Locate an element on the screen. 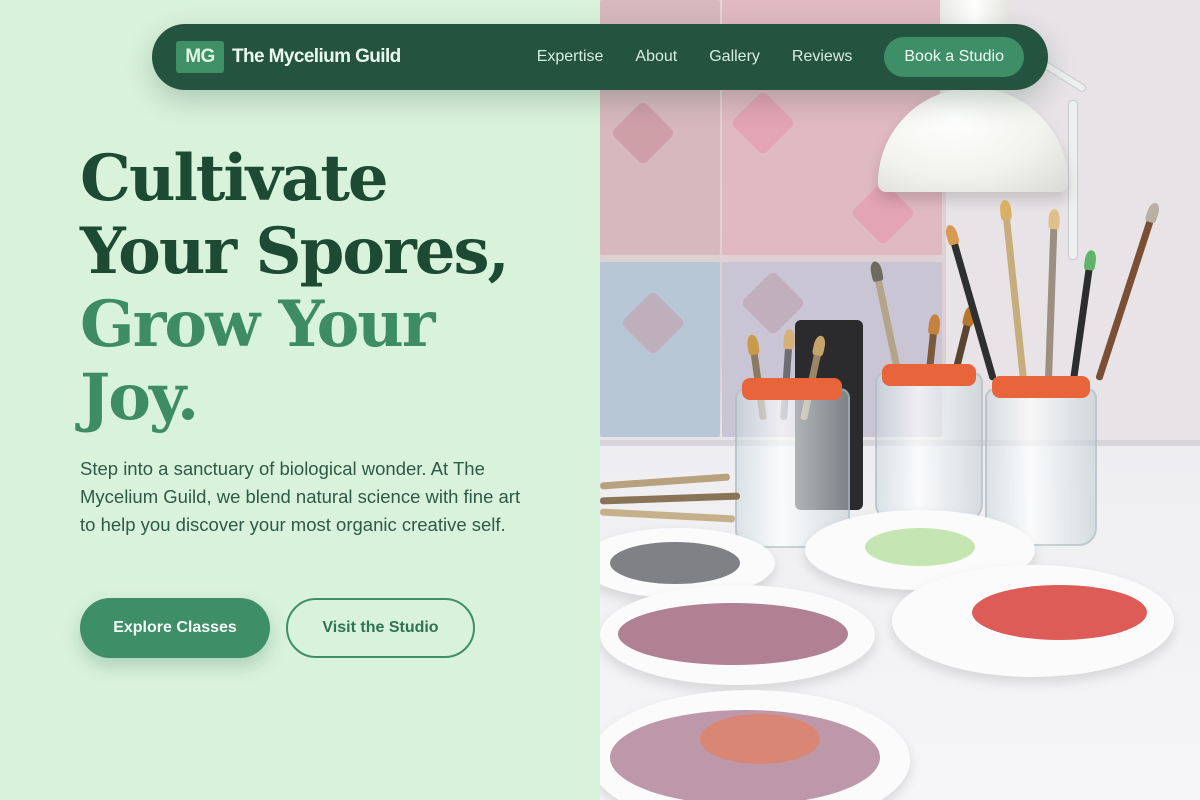 The width and height of the screenshot is (1200, 800). headline-line-accent: Joy. is located at coordinates (139, 397).